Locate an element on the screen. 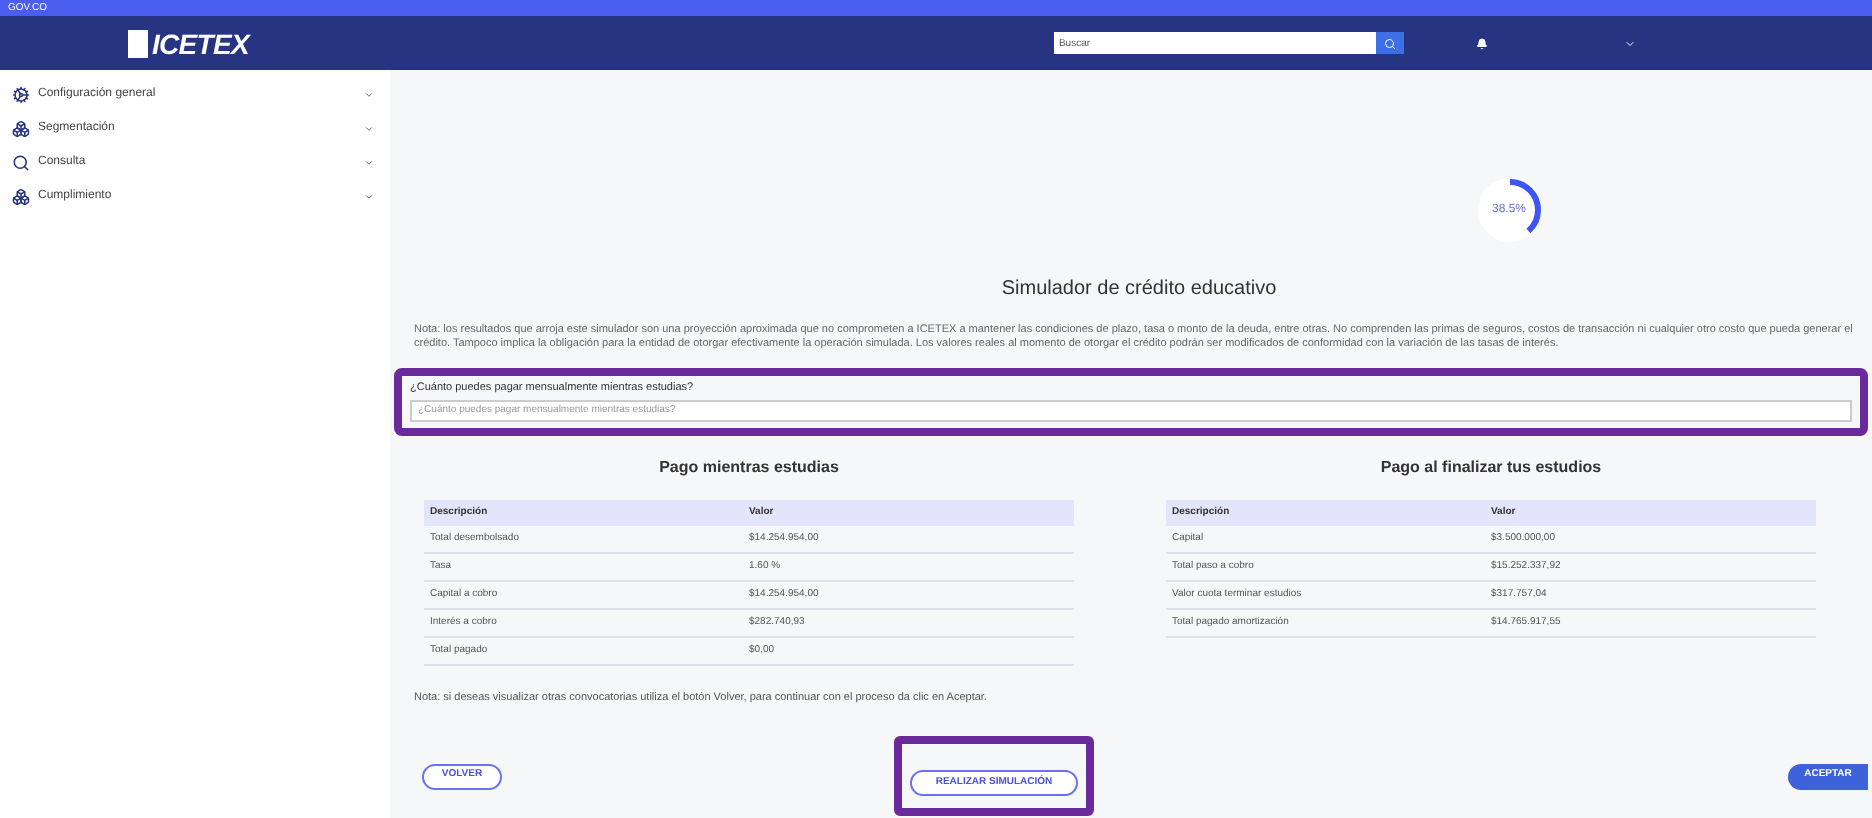  section-title: Pago al finalizar tus estudios is located at coordinates (1491, 467).